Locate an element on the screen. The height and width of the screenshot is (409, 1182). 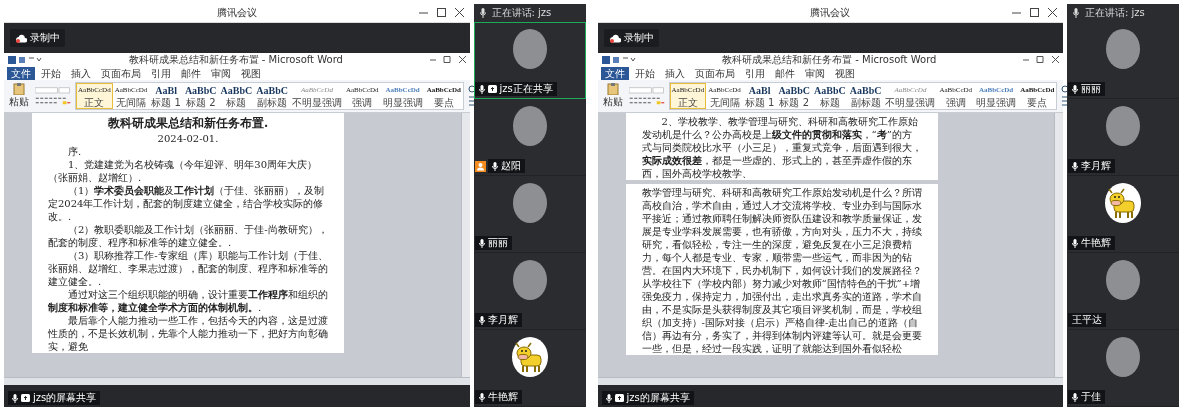
paragraph: 1、党建建党为名校铸魂（今年迎评、明年30周年大庆）（张丽娟、赵增红）. is located at coordinates (183, 171).